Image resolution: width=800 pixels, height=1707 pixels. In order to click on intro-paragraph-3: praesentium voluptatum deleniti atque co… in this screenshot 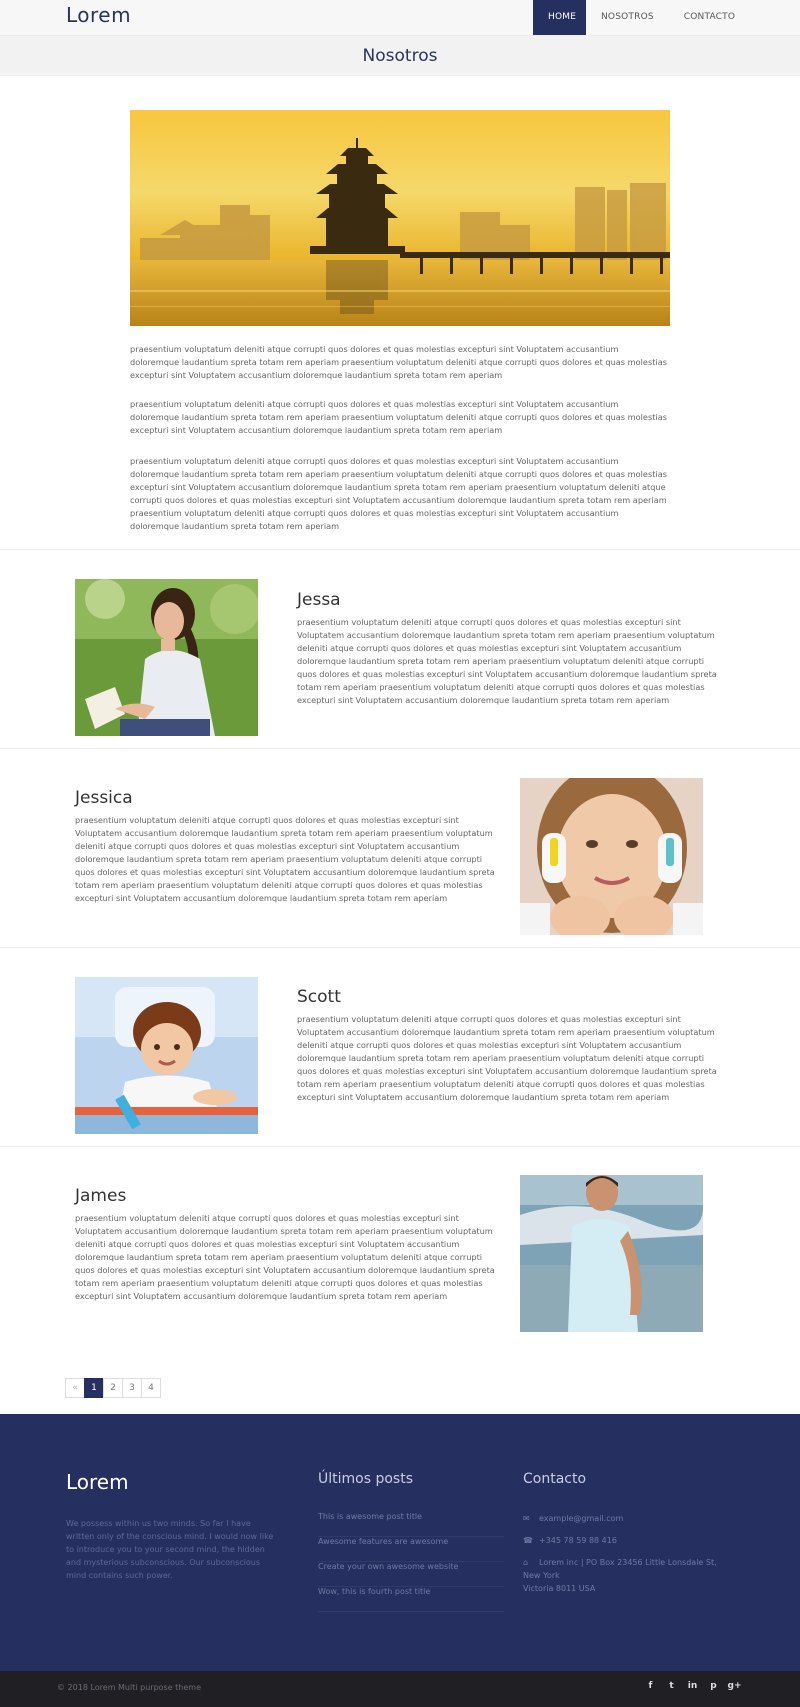, I will do `click(398, 493)`.